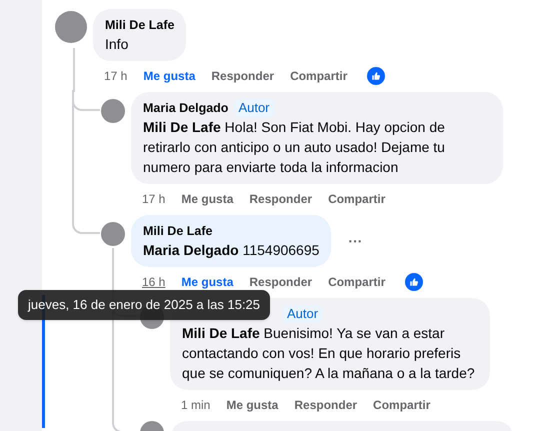 The height and width of the screenshot is (431, 543). What do you see at coordinates (329, 353) in the screenshot?
I see `comment-text: Mili De Lafe Buenisimo! Ya se van a estar contactando con vos! En que horario preferis que se comuniquen? A la mañana o a la tarde?` at bounding box center [329, 353].